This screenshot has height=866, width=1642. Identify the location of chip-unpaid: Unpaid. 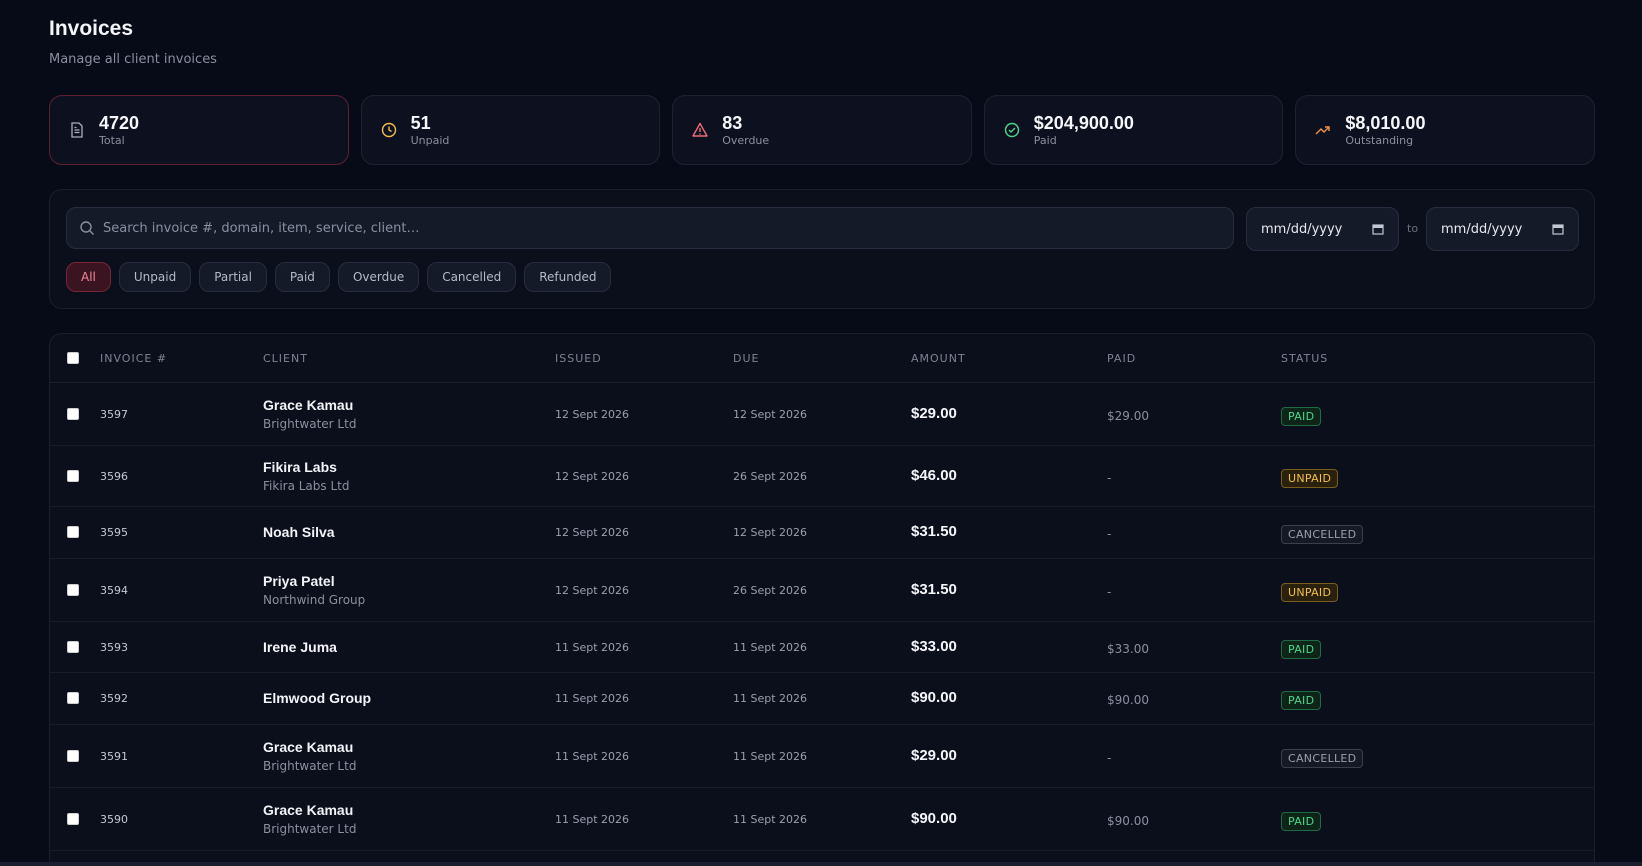
(155, 277).